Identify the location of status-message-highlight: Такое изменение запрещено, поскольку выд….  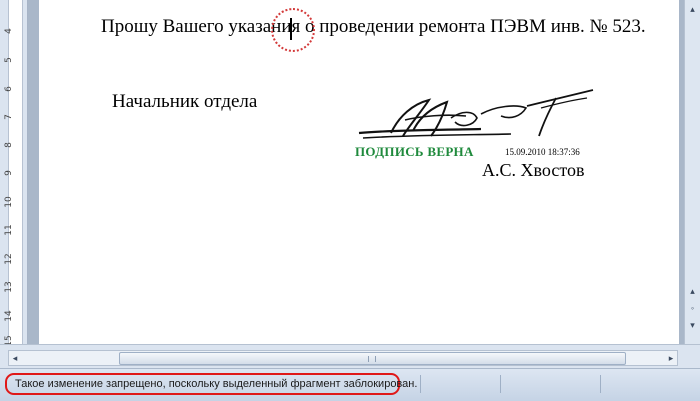
(211, 384).